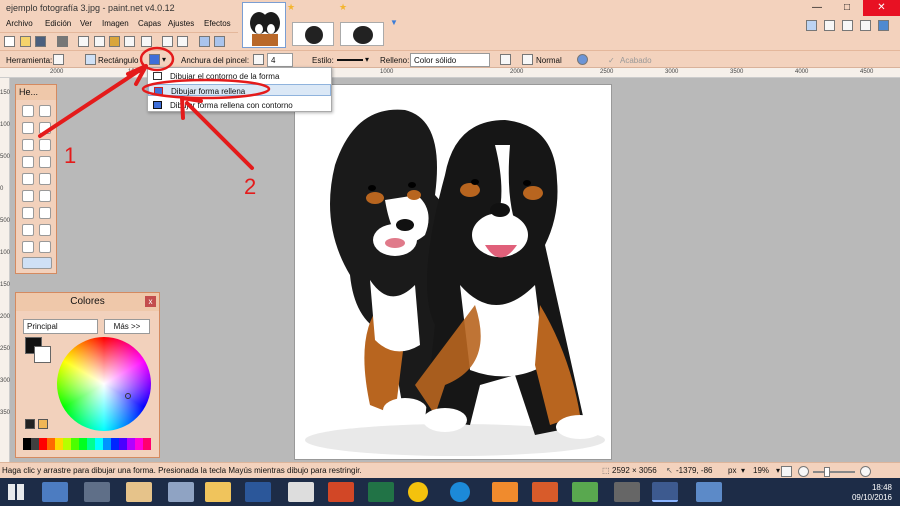 This screenshot has width=900, height=506. What do you see at coordinates (418, 492) in the screenshot?
I see `chrome-icon` at bounding box center [418, 492].